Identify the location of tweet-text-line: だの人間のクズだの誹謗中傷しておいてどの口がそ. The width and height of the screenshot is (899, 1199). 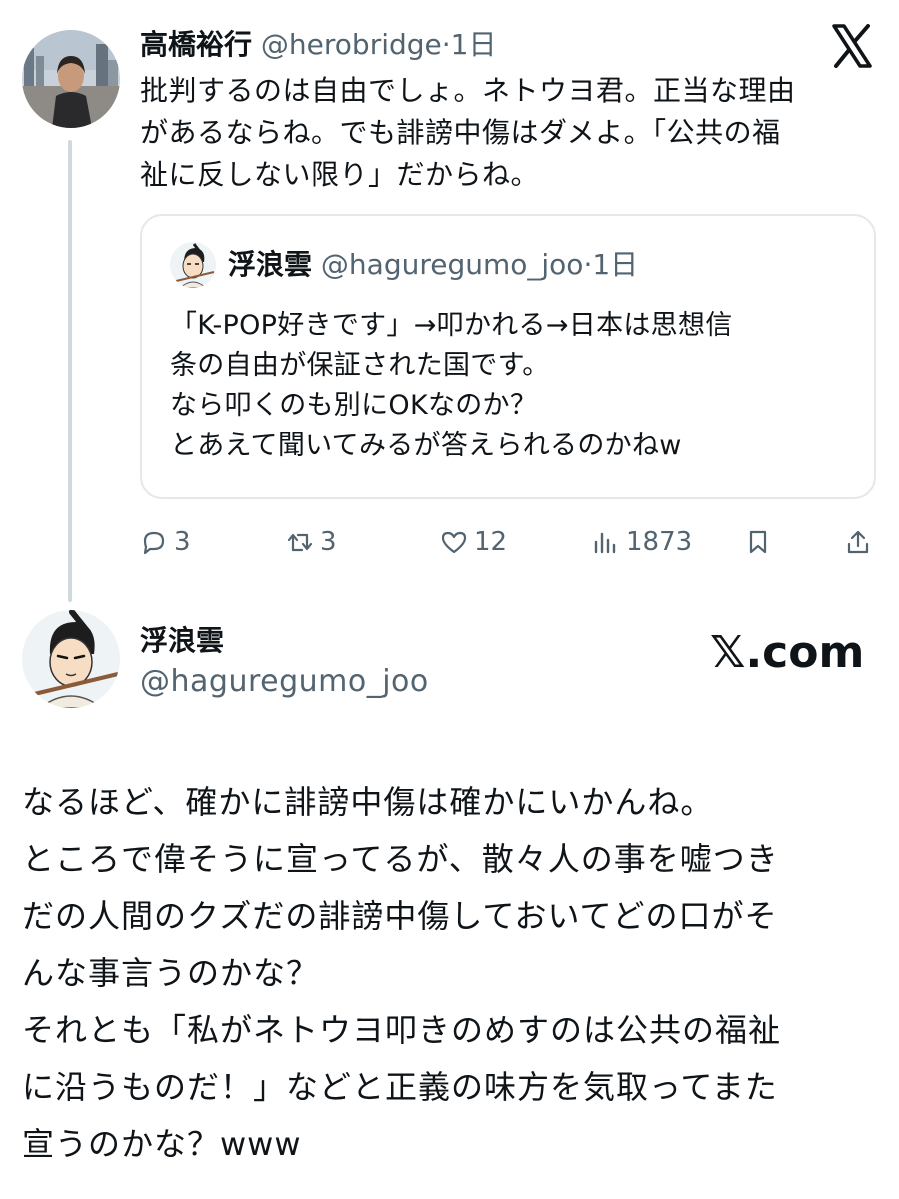
(400, 916).